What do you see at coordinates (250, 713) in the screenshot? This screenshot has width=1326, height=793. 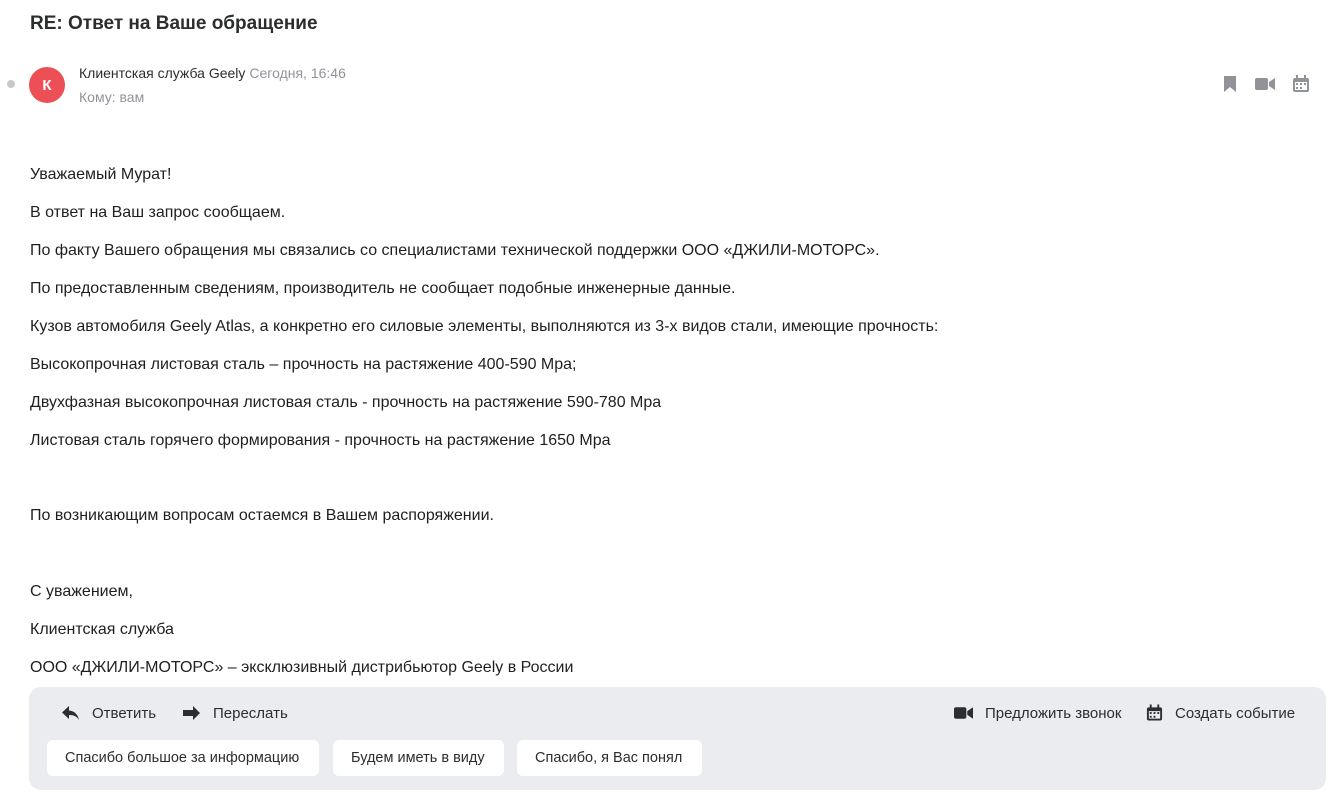 I see `forward-label: Переслать` at bounding box center [250, 713].